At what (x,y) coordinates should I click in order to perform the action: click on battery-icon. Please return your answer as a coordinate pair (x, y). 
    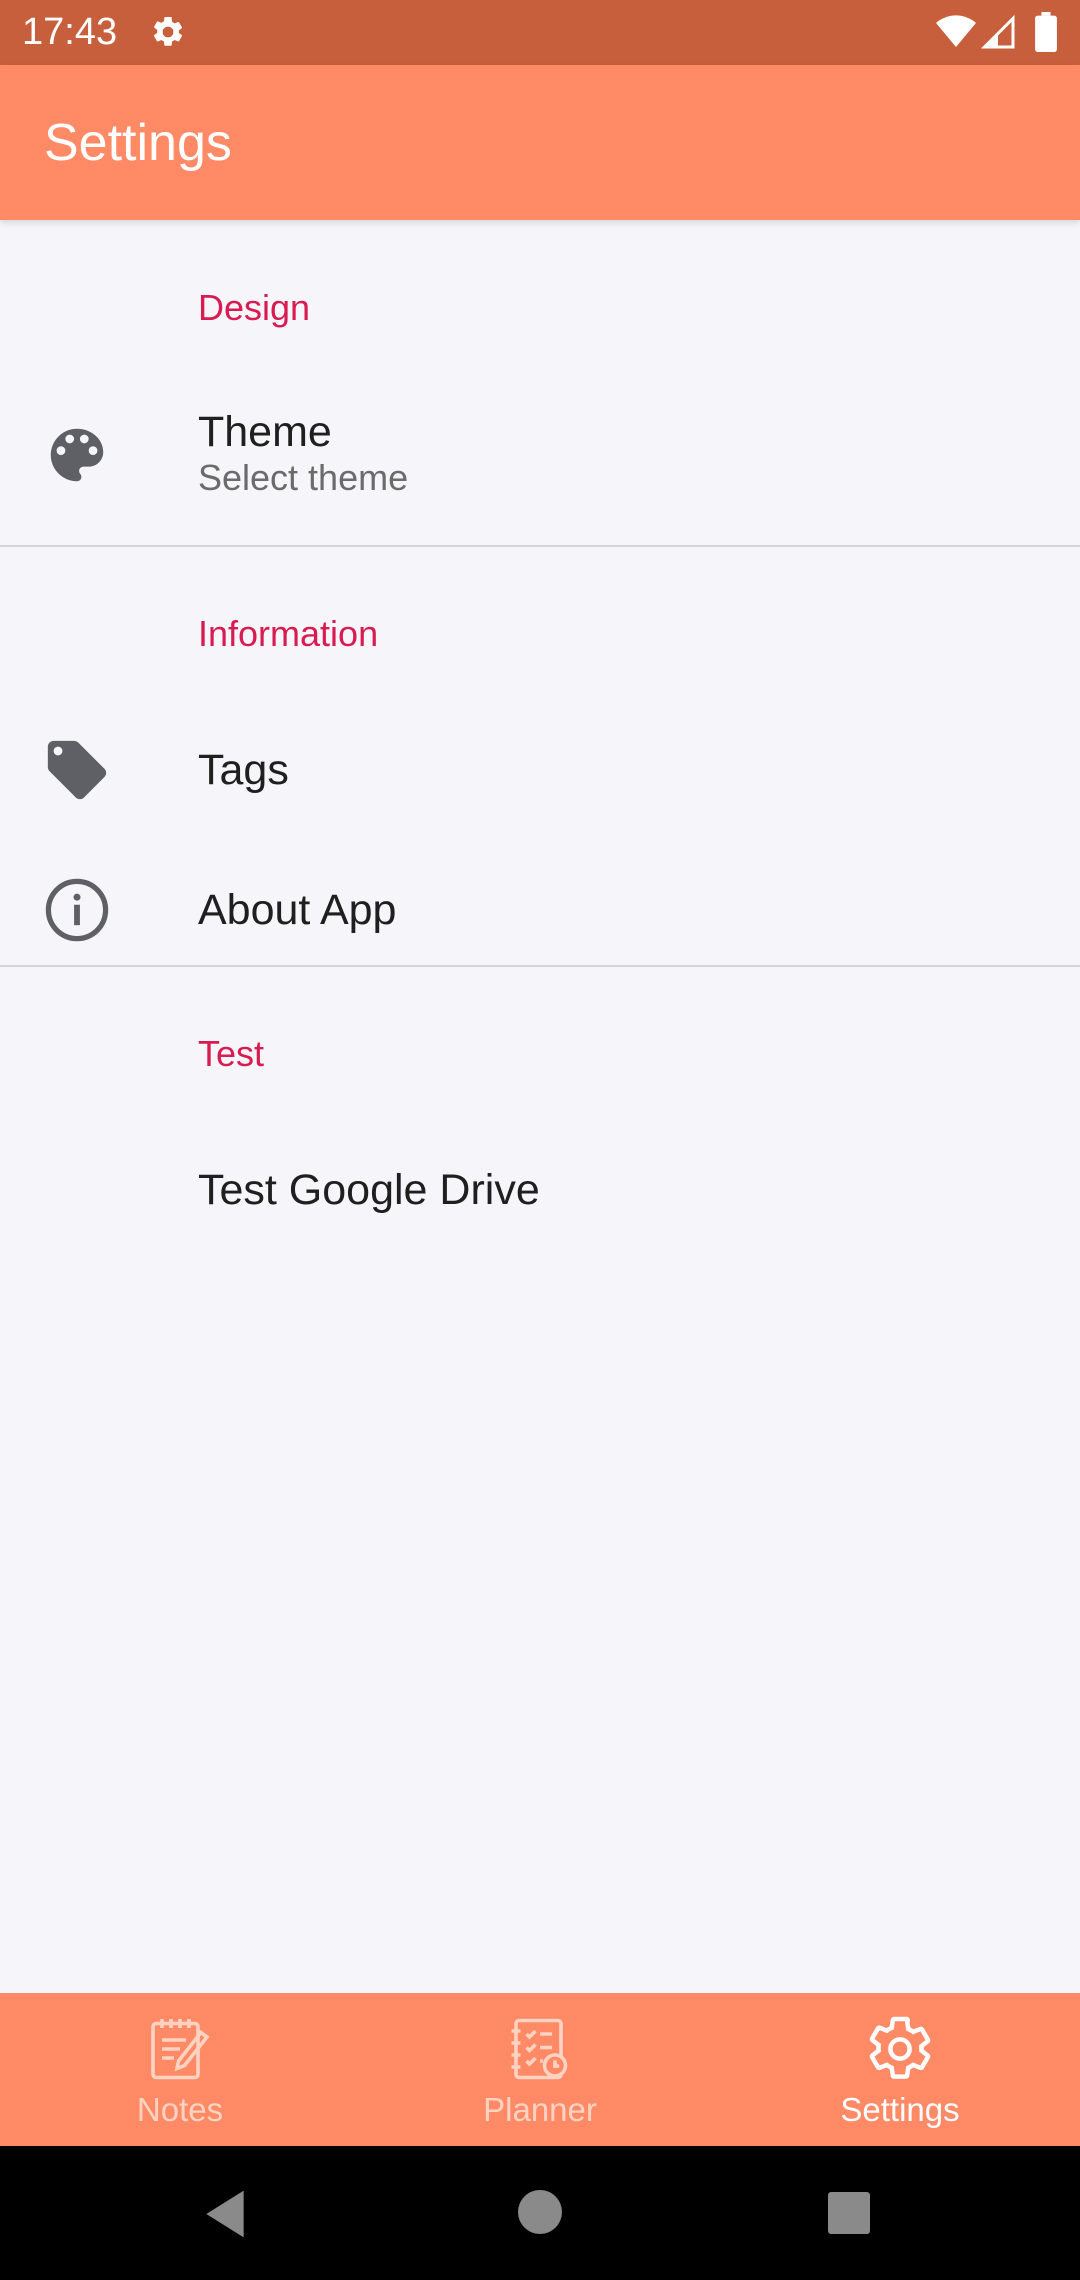
    Looking at the image, I should click on (1046, 32).